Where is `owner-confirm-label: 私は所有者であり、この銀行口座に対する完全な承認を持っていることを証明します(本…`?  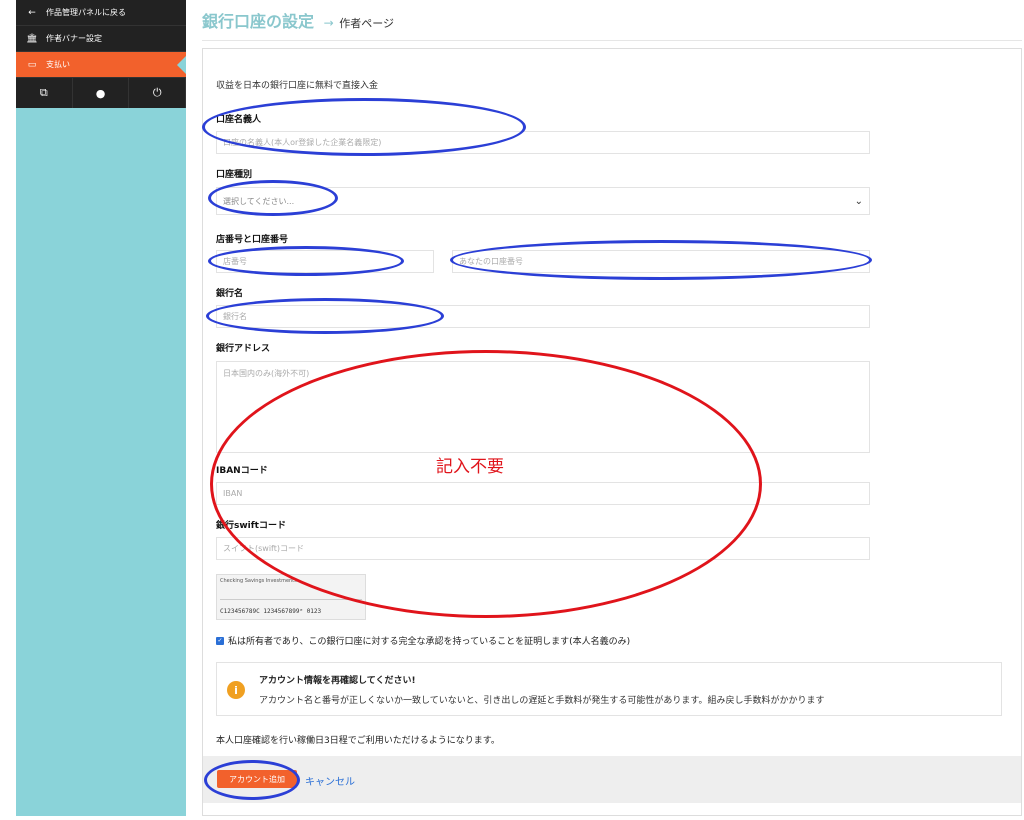 owner-confirm-label: 私は所有者であり、この銀行口座に対する完全な承認を持っていることを証明します(本… is located at coordinates (429, 642).